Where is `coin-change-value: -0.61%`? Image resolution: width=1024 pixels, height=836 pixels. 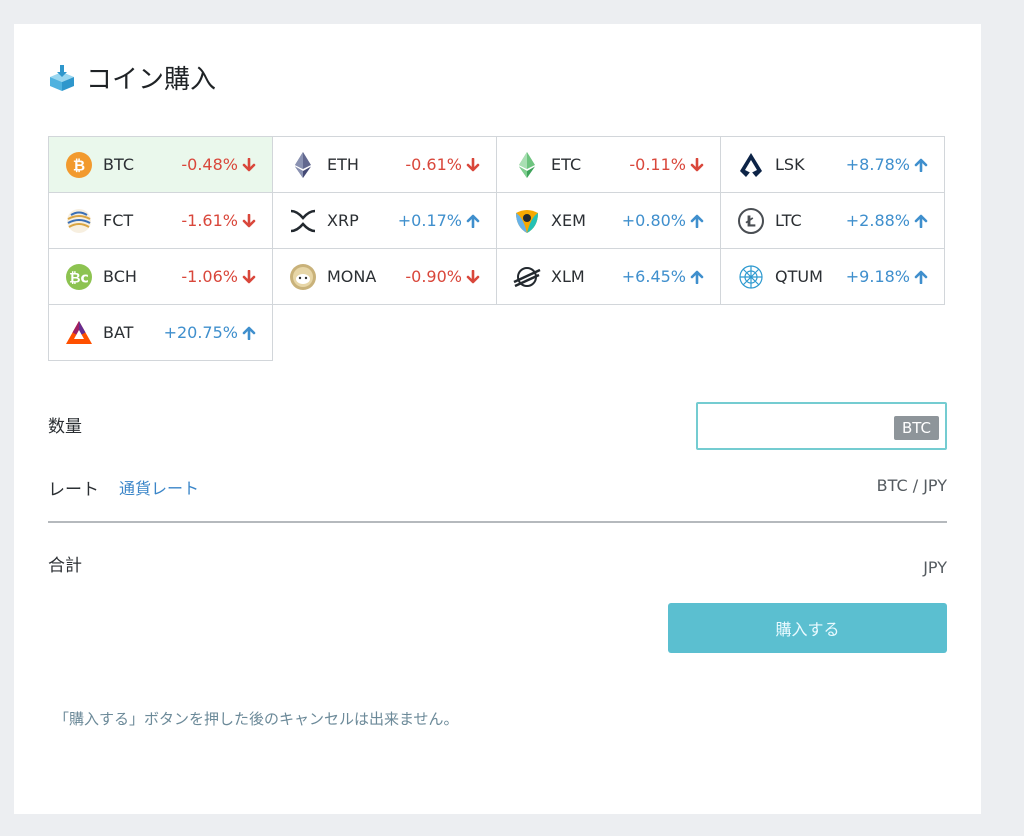
coin-change-value: -0.61% is located at coordinates (433, 164).